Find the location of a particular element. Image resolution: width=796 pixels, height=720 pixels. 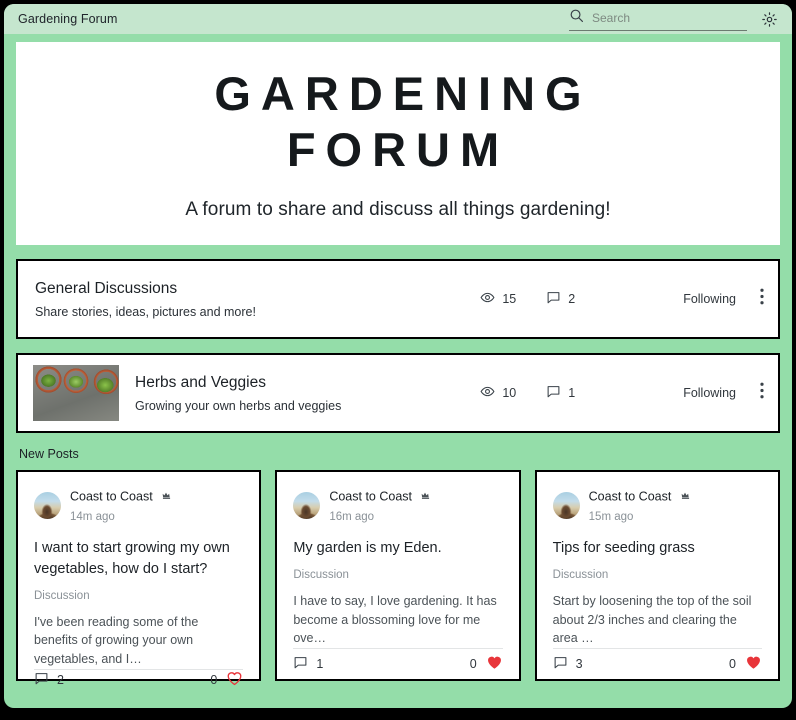

post-timestamp: 16m ago is located at coordinates (352, 517).